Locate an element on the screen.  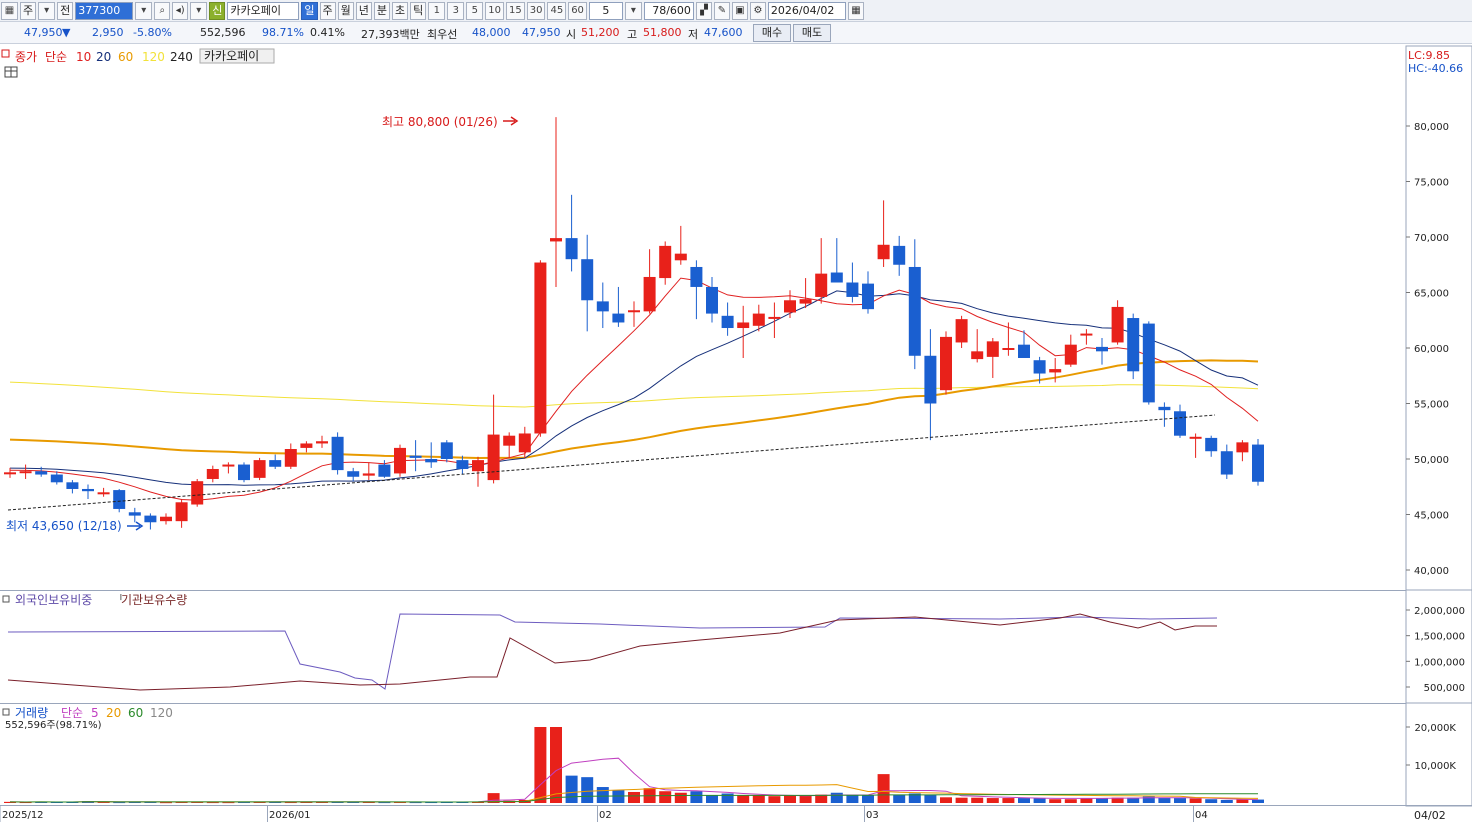
price-axis-label: 55,000 is located at coordinates (1431, 405).